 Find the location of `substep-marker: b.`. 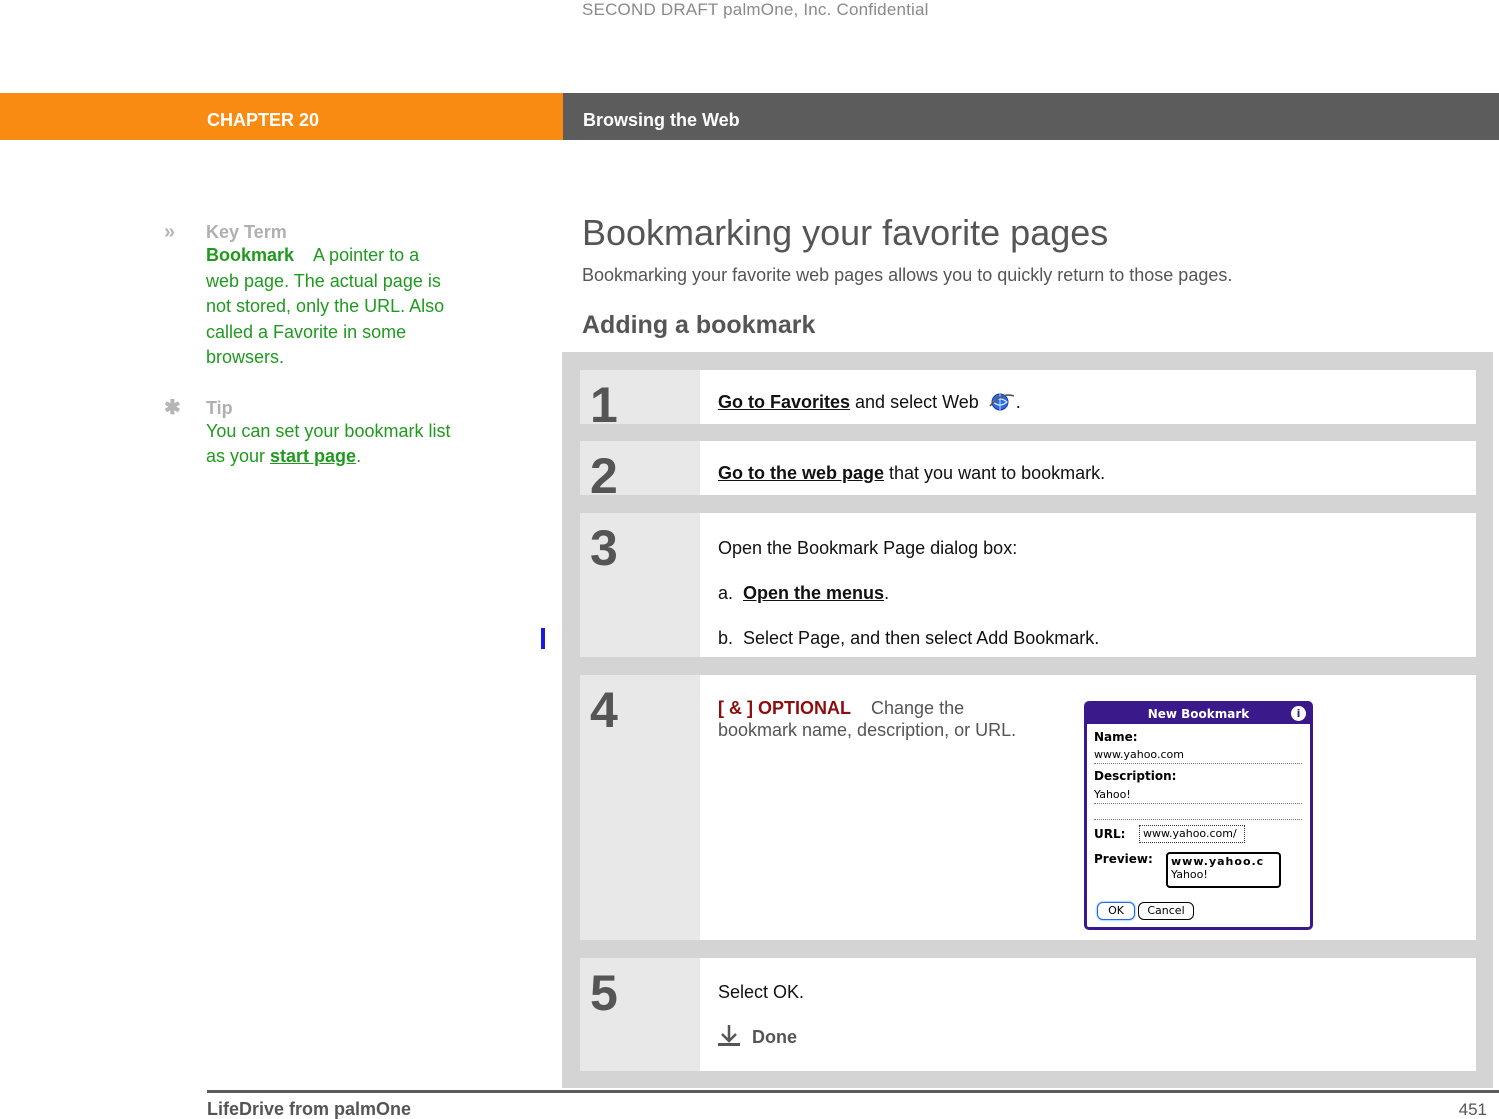

substep-marker: b. is located at coordinates (726, 638).